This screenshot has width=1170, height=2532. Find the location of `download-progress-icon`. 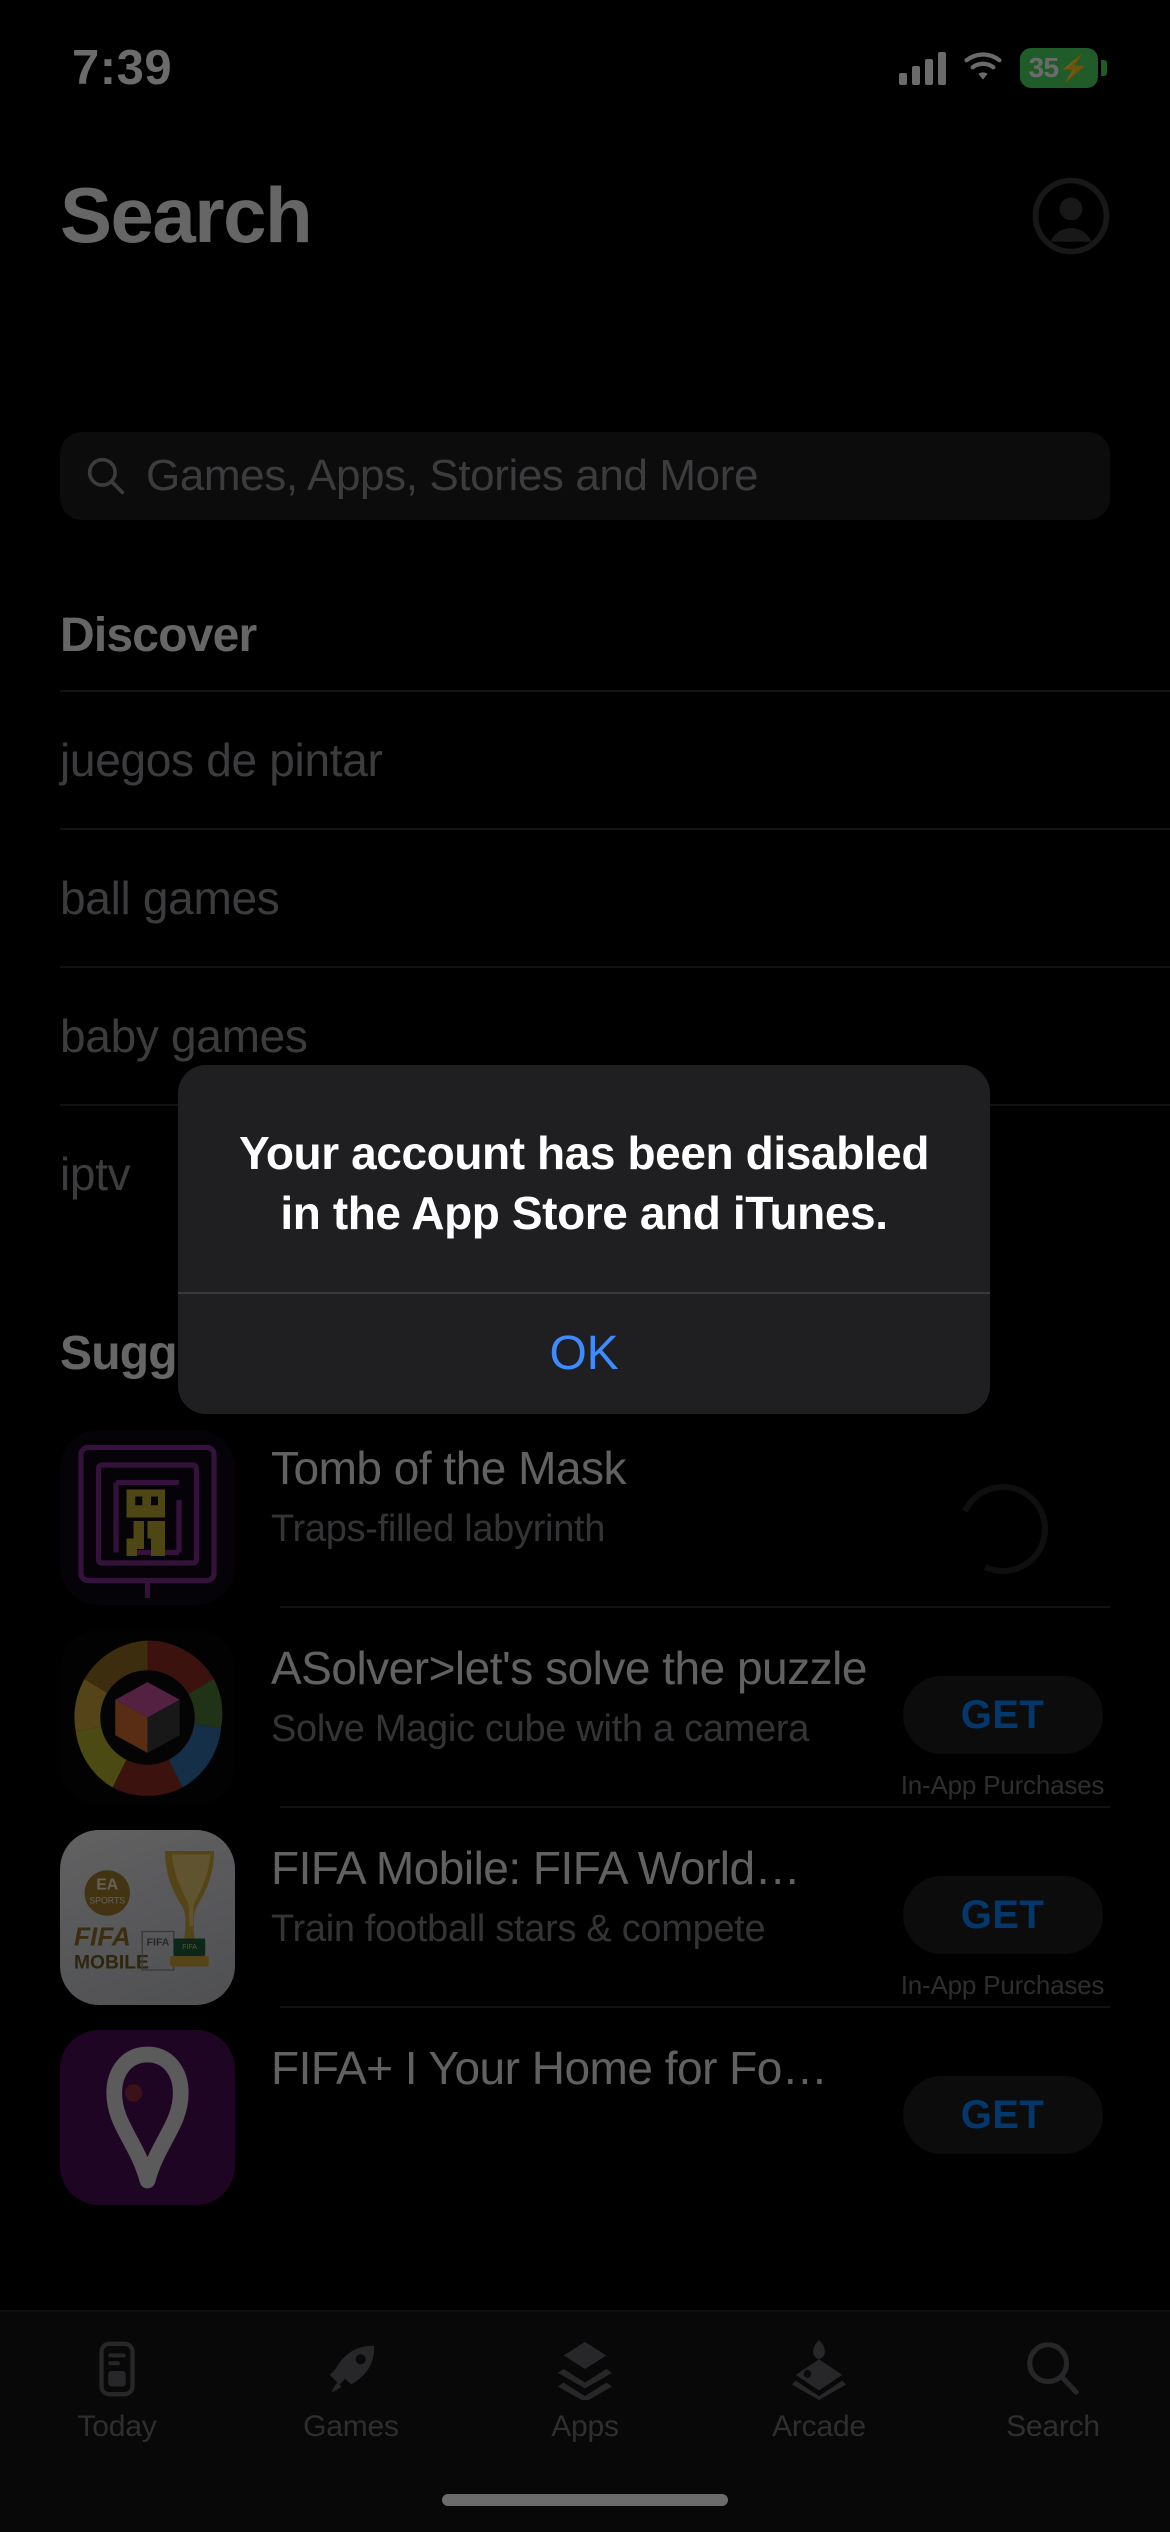

download-progress-icon is located at coordinates (1002, 1529).